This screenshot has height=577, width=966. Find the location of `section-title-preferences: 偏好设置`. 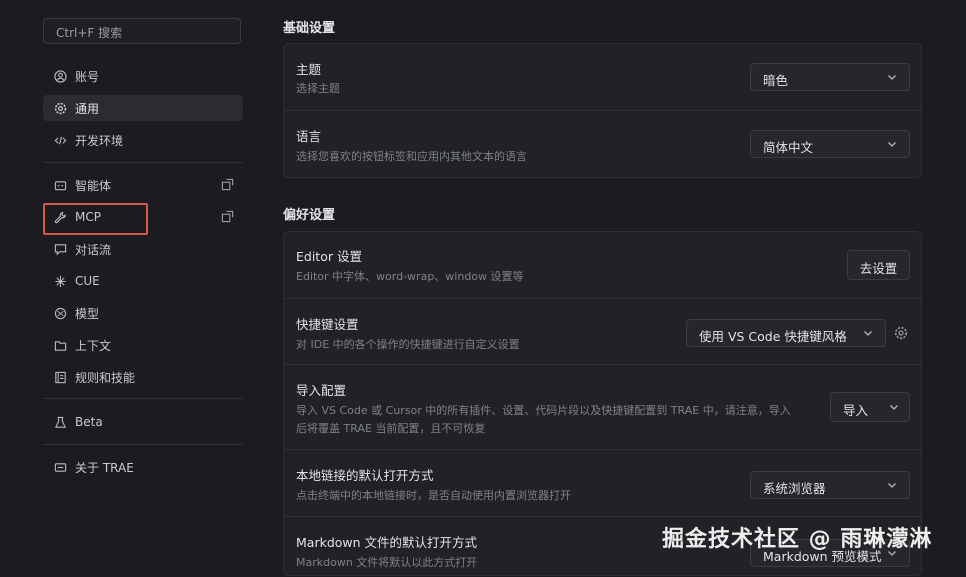

section-title-preferences: 偏好设置 is located at coordinates (309, 215).